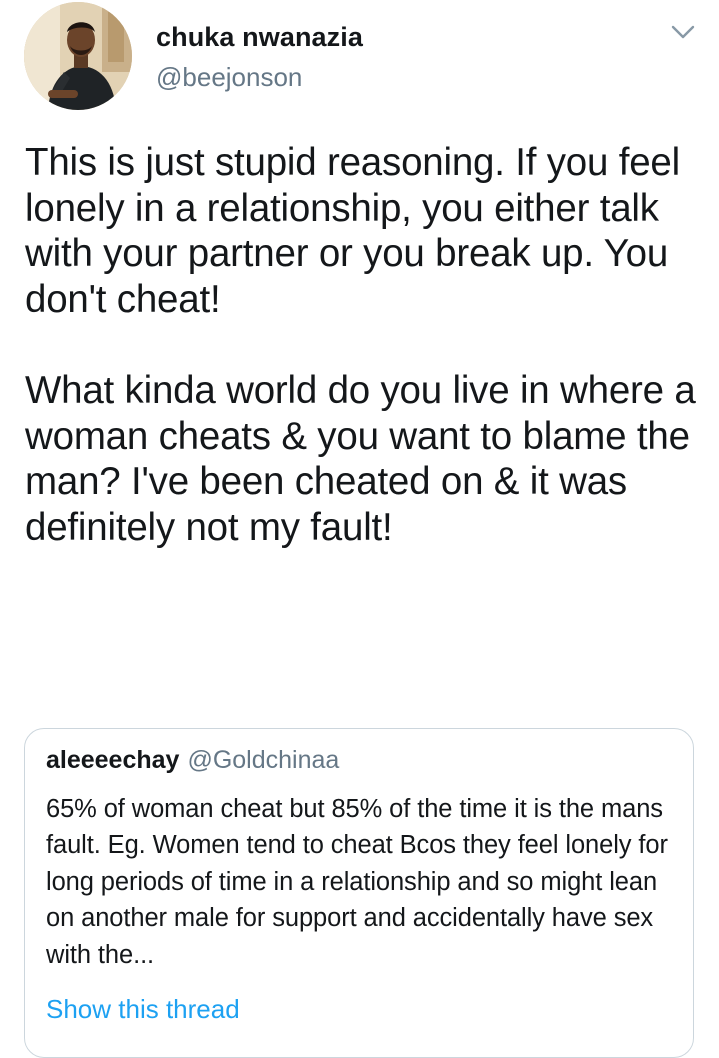 This screenshot has width=719, height=1058. I want to click on quoted-tweet-name: aleeeechay, so click(113, 760).